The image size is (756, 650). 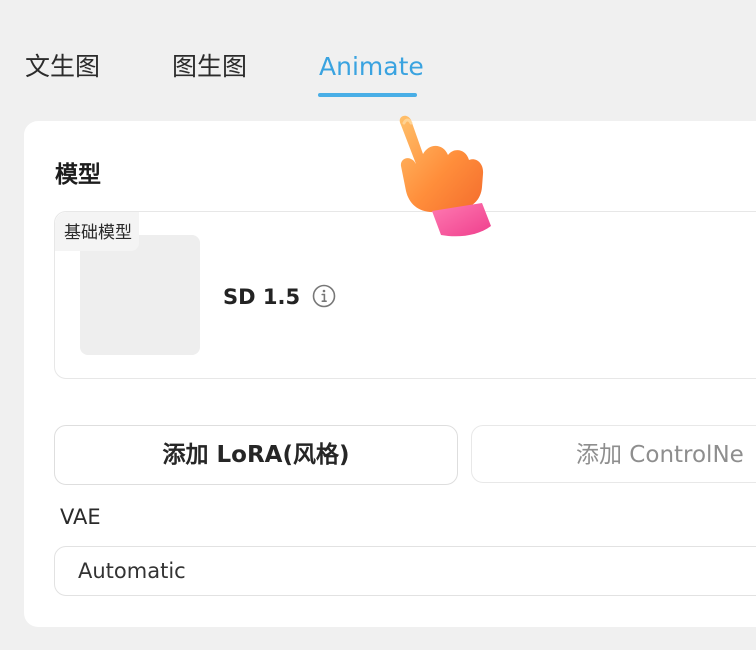 What do you see at coordinates (613, 454) in the screenshot?
I see `add-controlnet-button: 添加 ControlNe` at bounding box center [613, 454].